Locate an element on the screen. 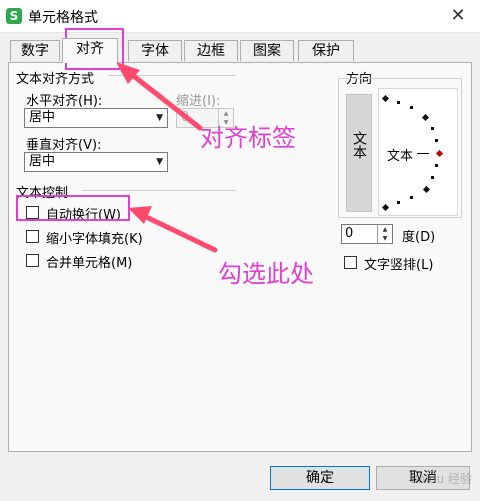  tab-annotation: 对齐标签 is located at coordinates (248, 138).